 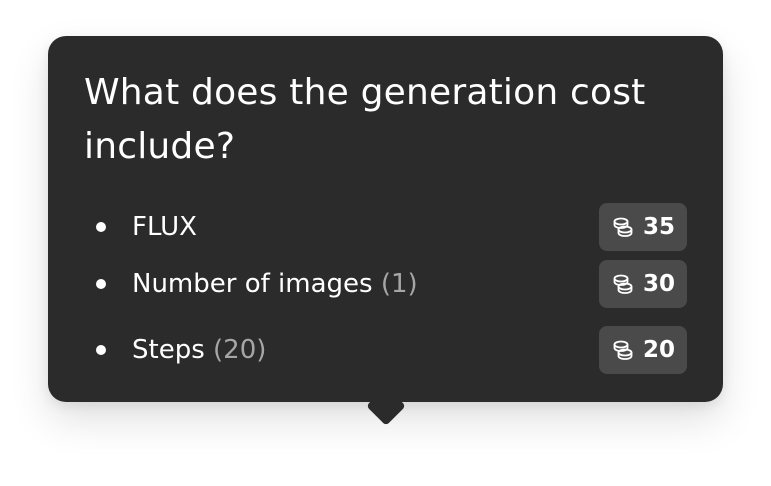 What do you see at coordinates (658, 284) in the screenshot?
I see `cost-value: 30` at bounding box center [658, 284].